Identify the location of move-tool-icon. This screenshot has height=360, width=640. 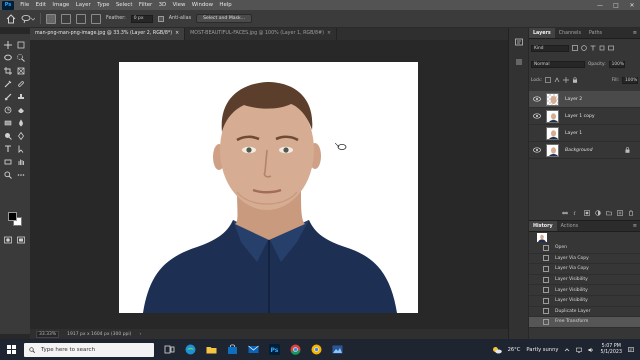
(8, 45).